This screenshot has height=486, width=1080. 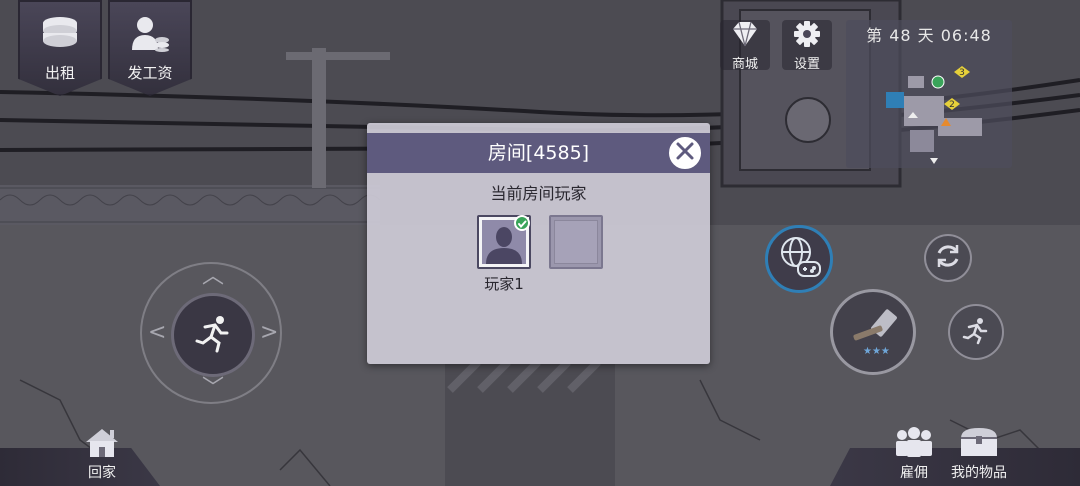 I want to click on house-icon, so click(x=102, y=444).